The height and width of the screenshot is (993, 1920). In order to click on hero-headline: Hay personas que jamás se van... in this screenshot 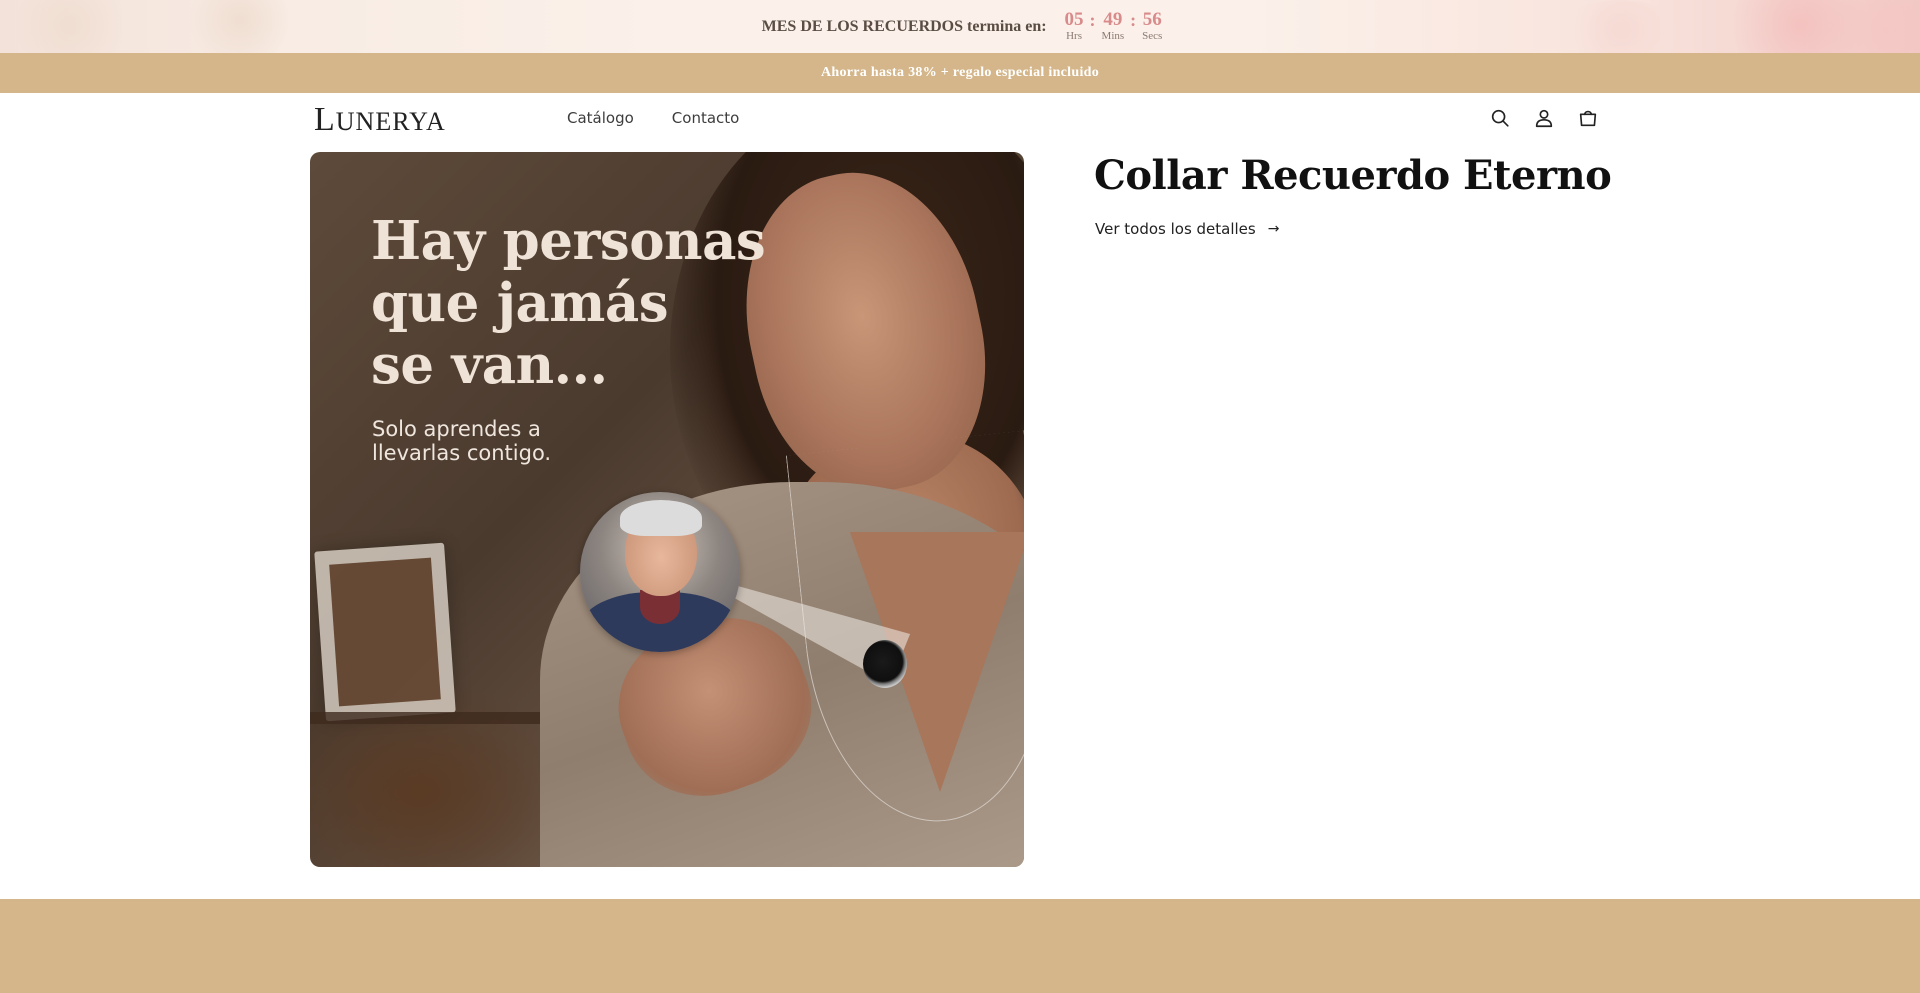, I will do `click(581, 303)`.